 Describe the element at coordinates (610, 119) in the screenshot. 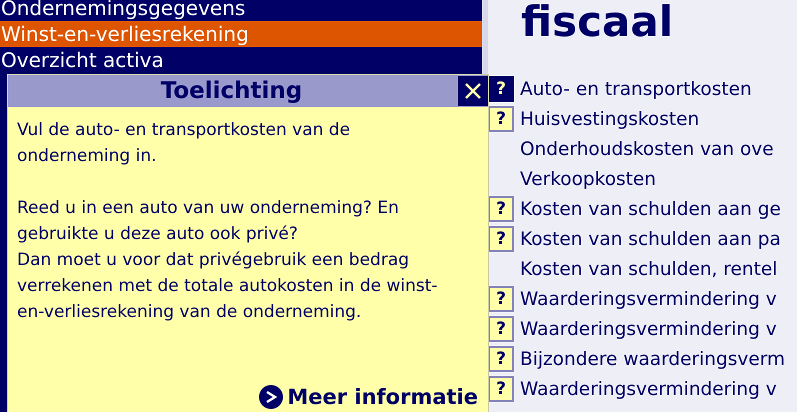

I see `cost-item: Huisvestingskosten` at that location.